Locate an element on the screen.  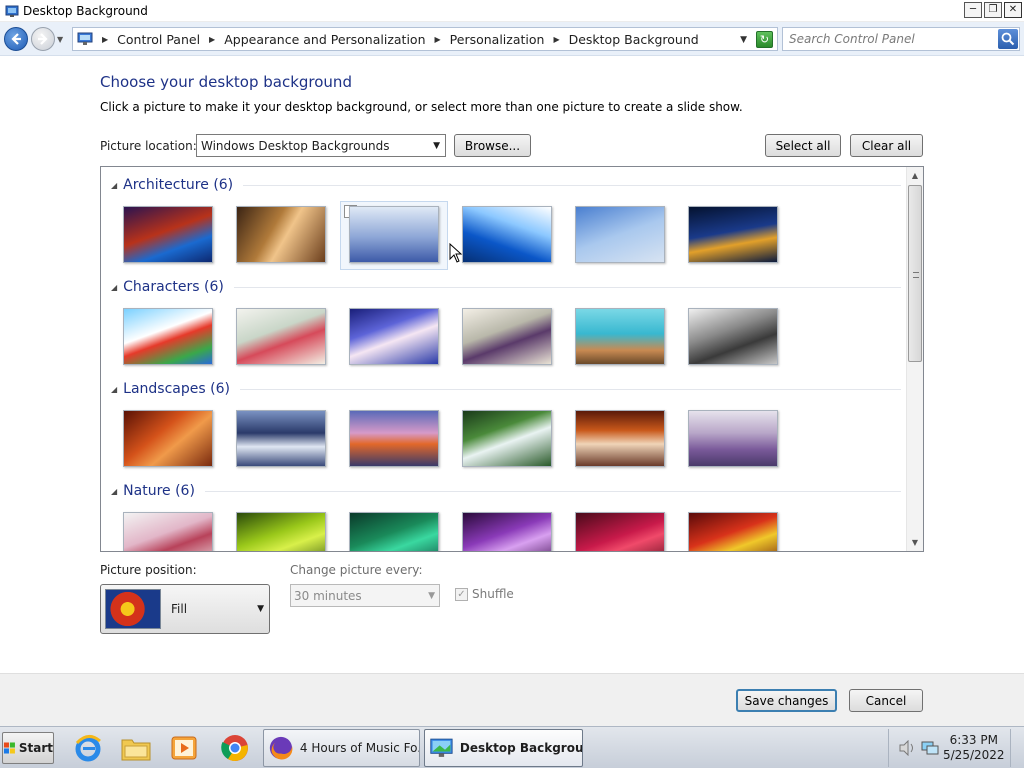
forward-button is located at coordinates (43, 39).